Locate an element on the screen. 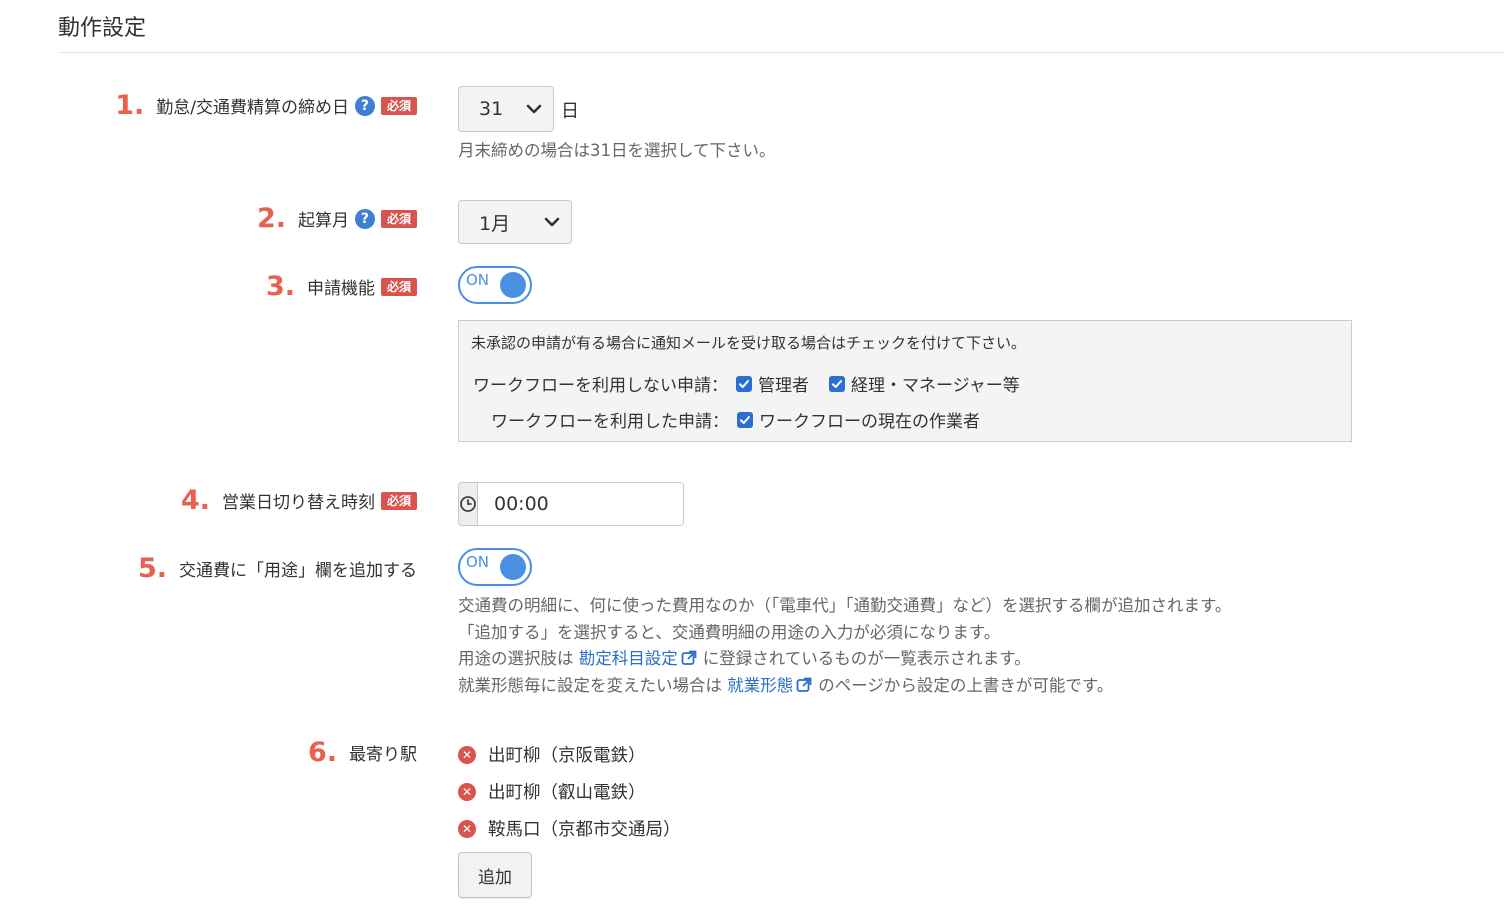  workflow-row: ワークフローを利用した申請： ワークフローの現在の作業者 is located at coordinates (741, 419).